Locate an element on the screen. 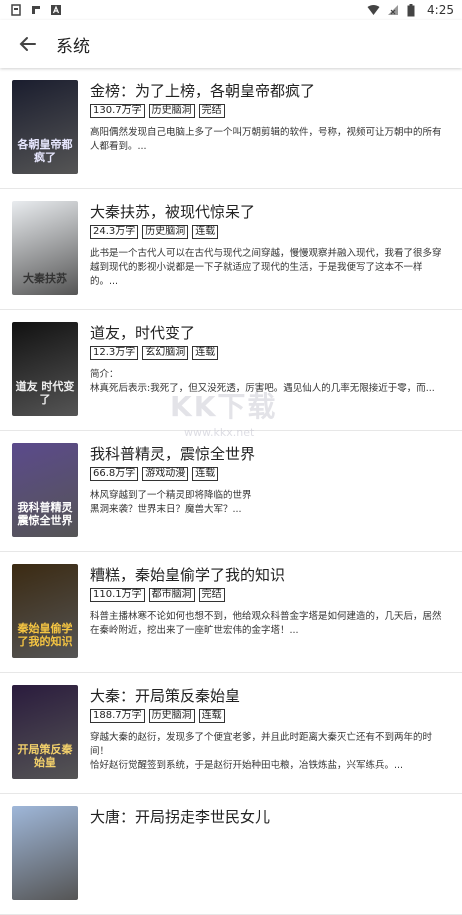 This screenshot has height=915, width=462. watermark-url: www.kkx.net is located at coordinates (219, 432).